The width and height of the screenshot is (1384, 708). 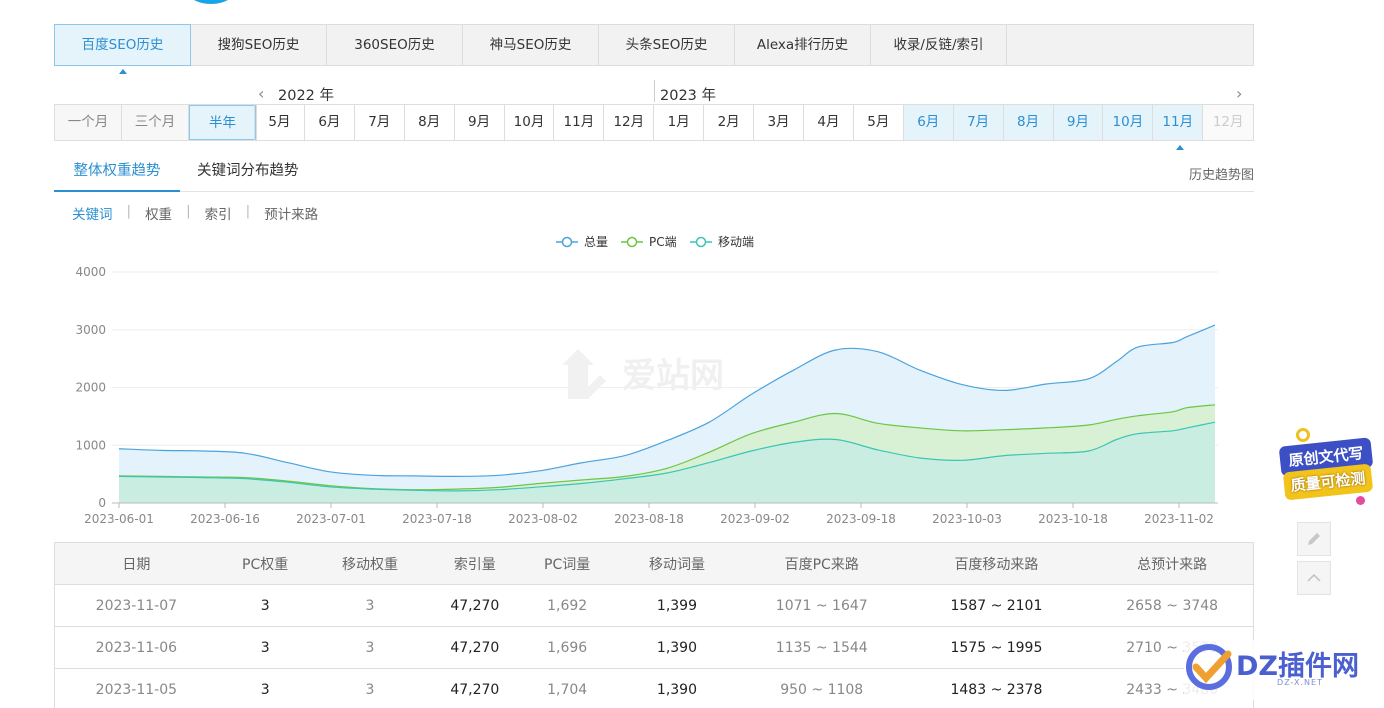 I want to click on legend-label: PC端, so click(x=663, y=242).